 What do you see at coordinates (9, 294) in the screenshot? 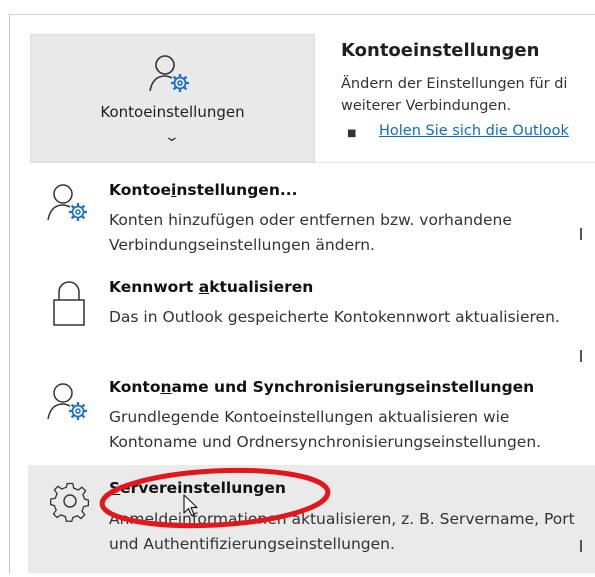
I see `window-left-border` at bounding box center [9, 294].